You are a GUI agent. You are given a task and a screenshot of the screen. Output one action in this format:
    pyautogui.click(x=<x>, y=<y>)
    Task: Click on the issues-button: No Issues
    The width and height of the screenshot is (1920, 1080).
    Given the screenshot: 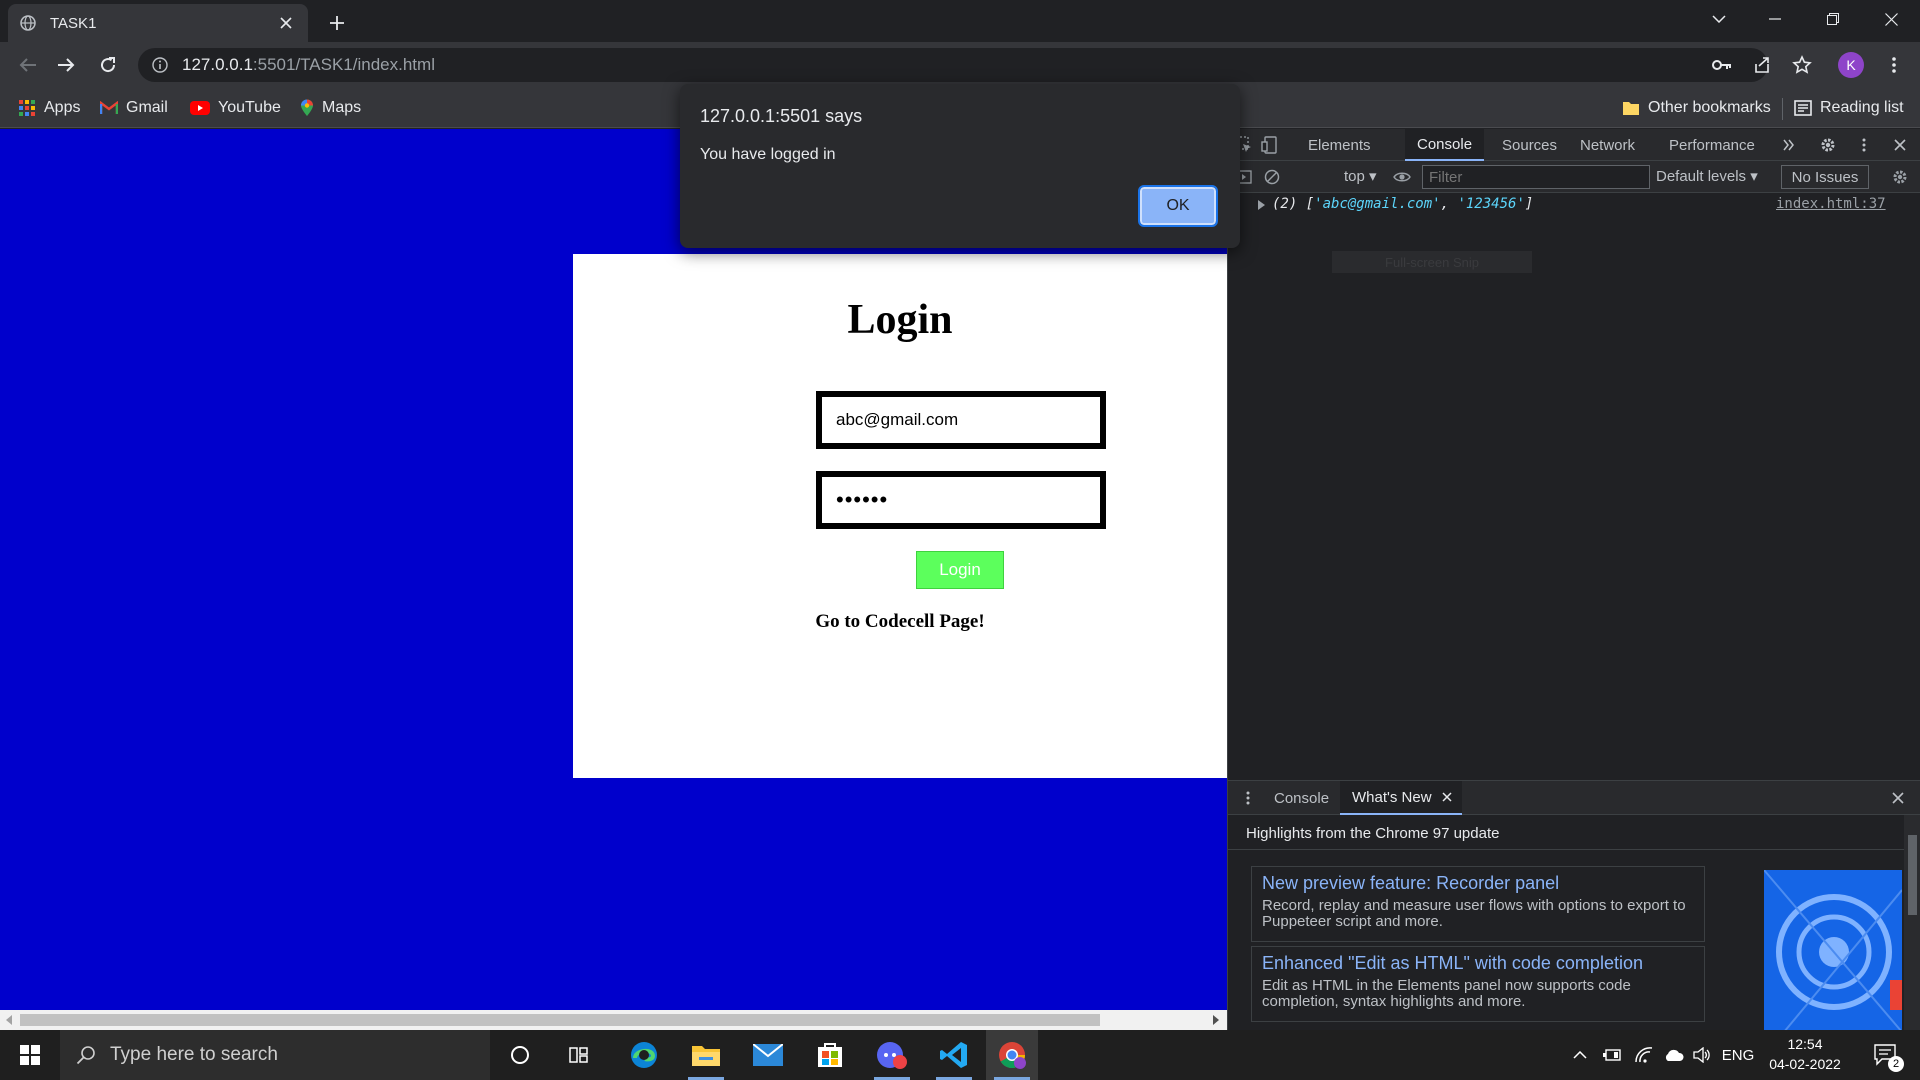 What is the action you would take?
    pyautogui.click(x=1825, y=177)
    